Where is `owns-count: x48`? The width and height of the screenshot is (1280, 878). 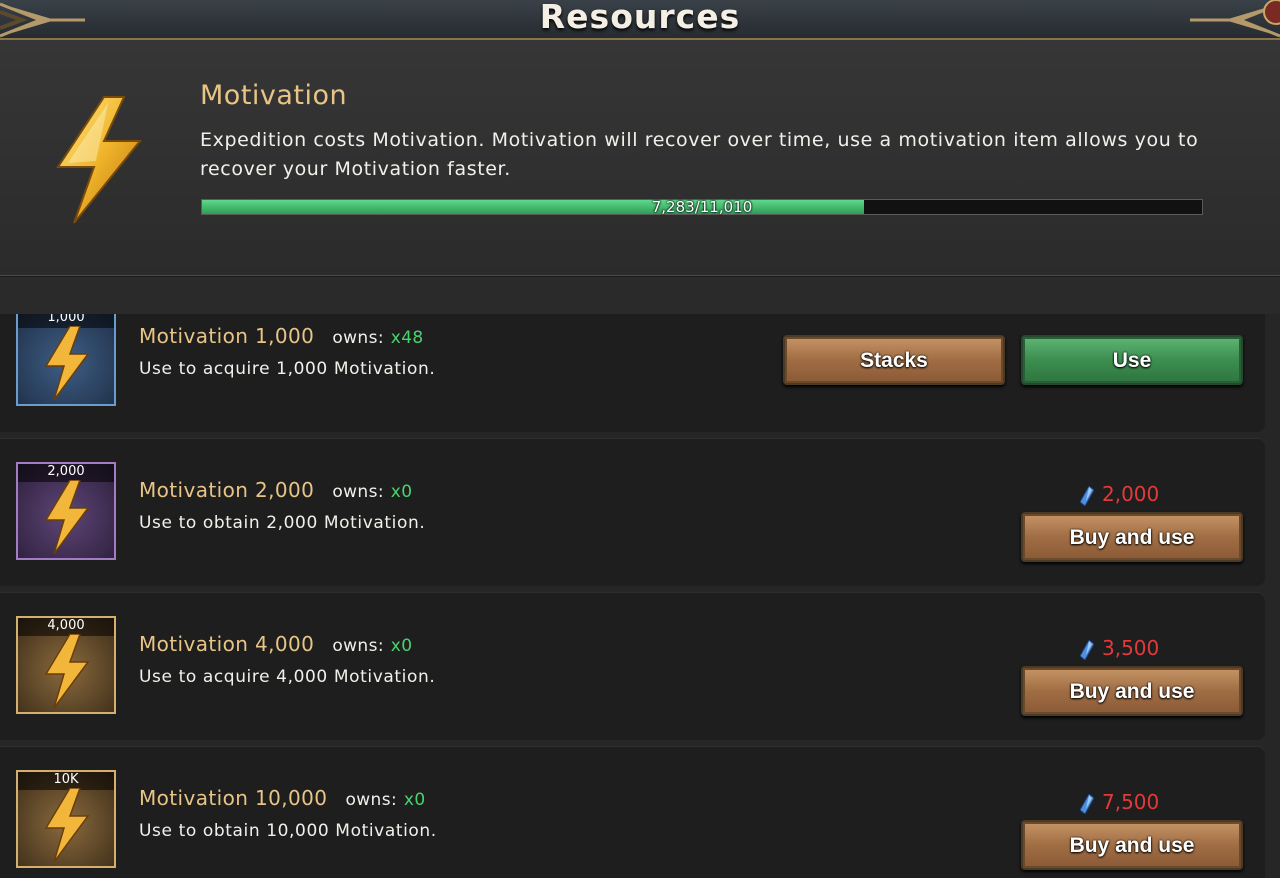
owns-count: x48 is located at coordinates (407, 338).